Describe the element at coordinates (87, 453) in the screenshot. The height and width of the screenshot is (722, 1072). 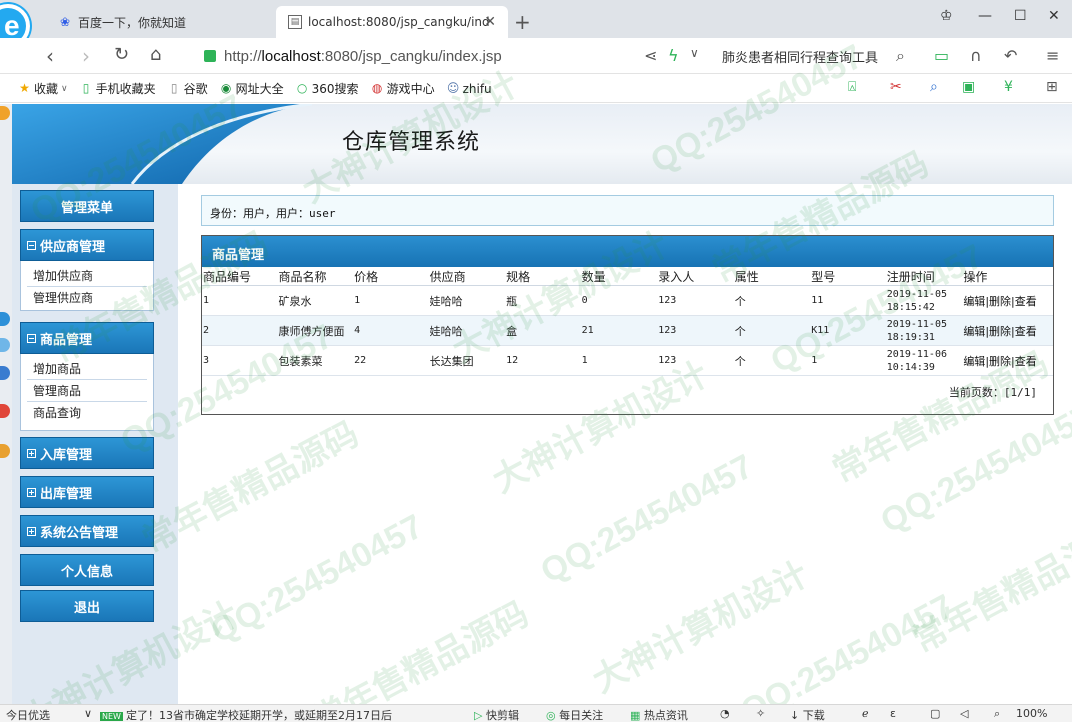
I see `menu-group-inbound: 入库管理` at that location.